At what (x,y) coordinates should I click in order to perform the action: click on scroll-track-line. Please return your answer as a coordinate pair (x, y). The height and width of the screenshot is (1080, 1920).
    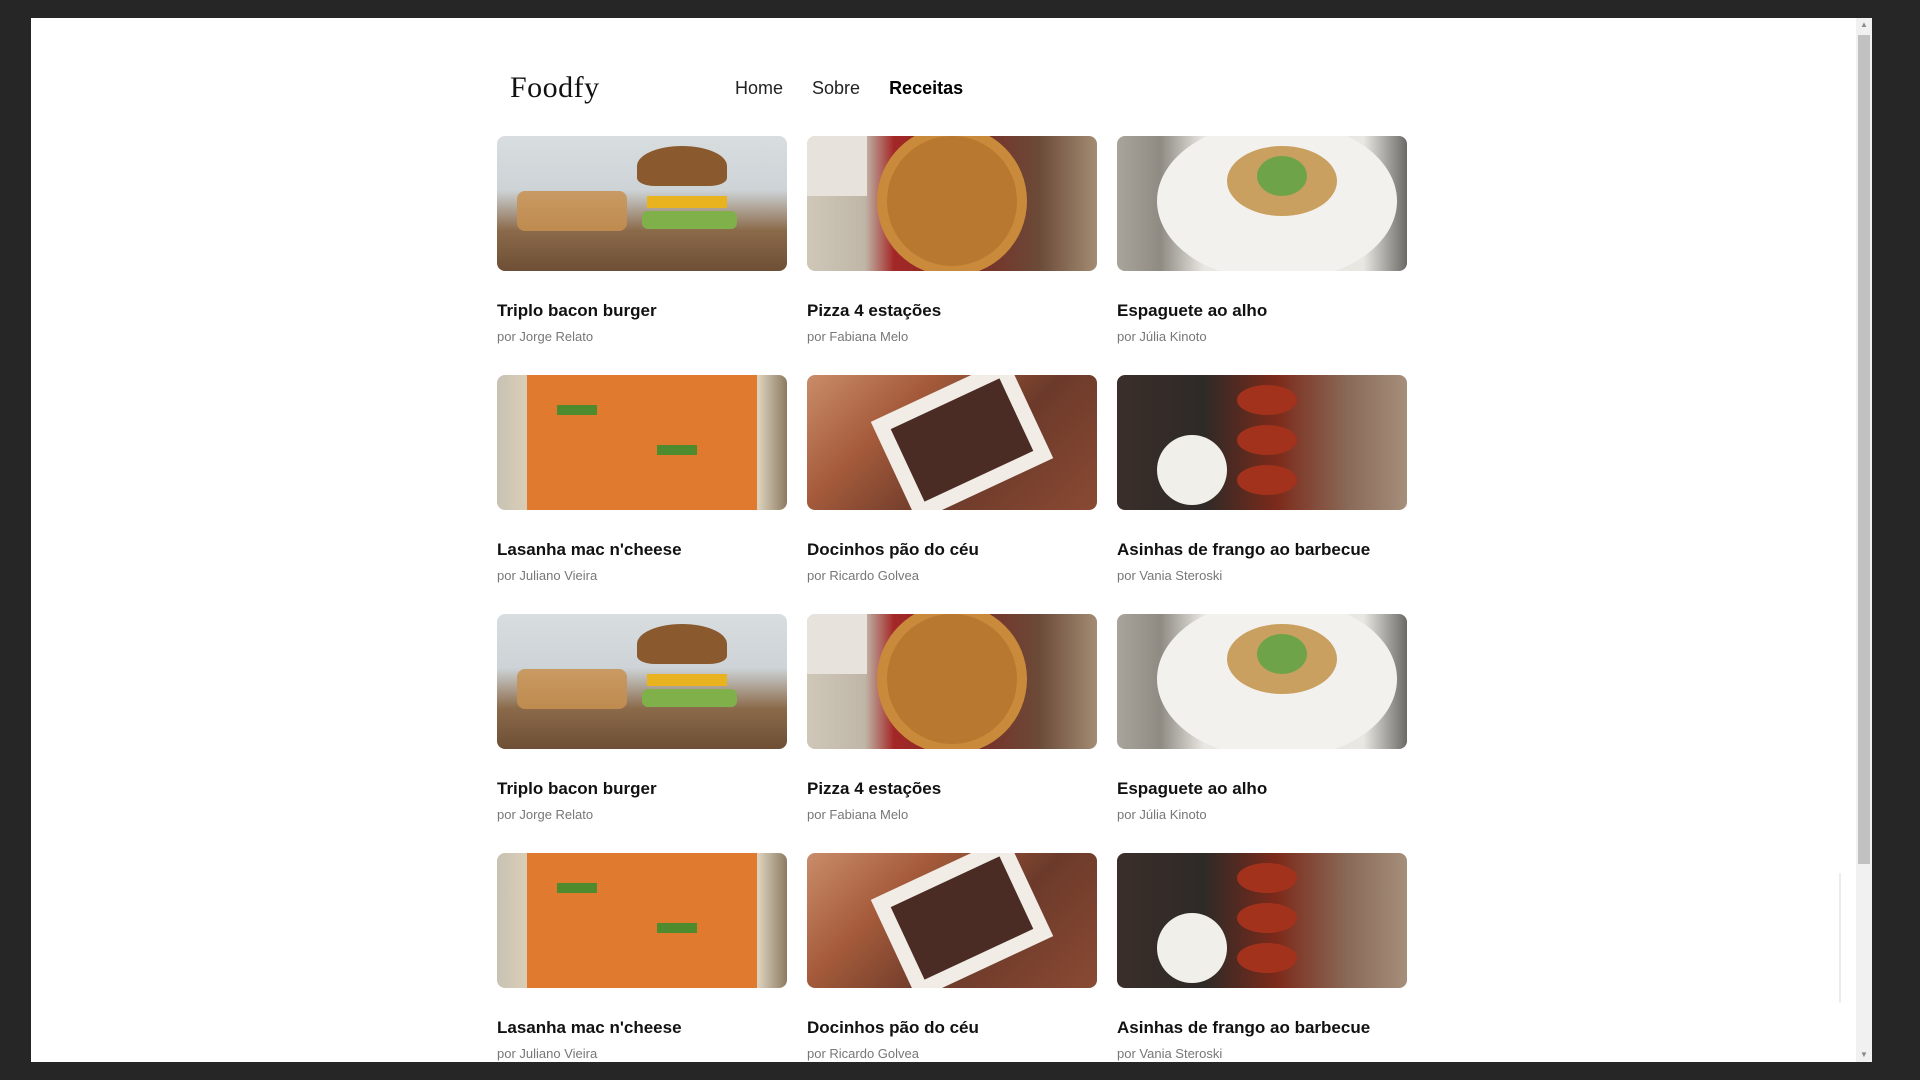
    Looking at the image, I should click on (1840, 938).